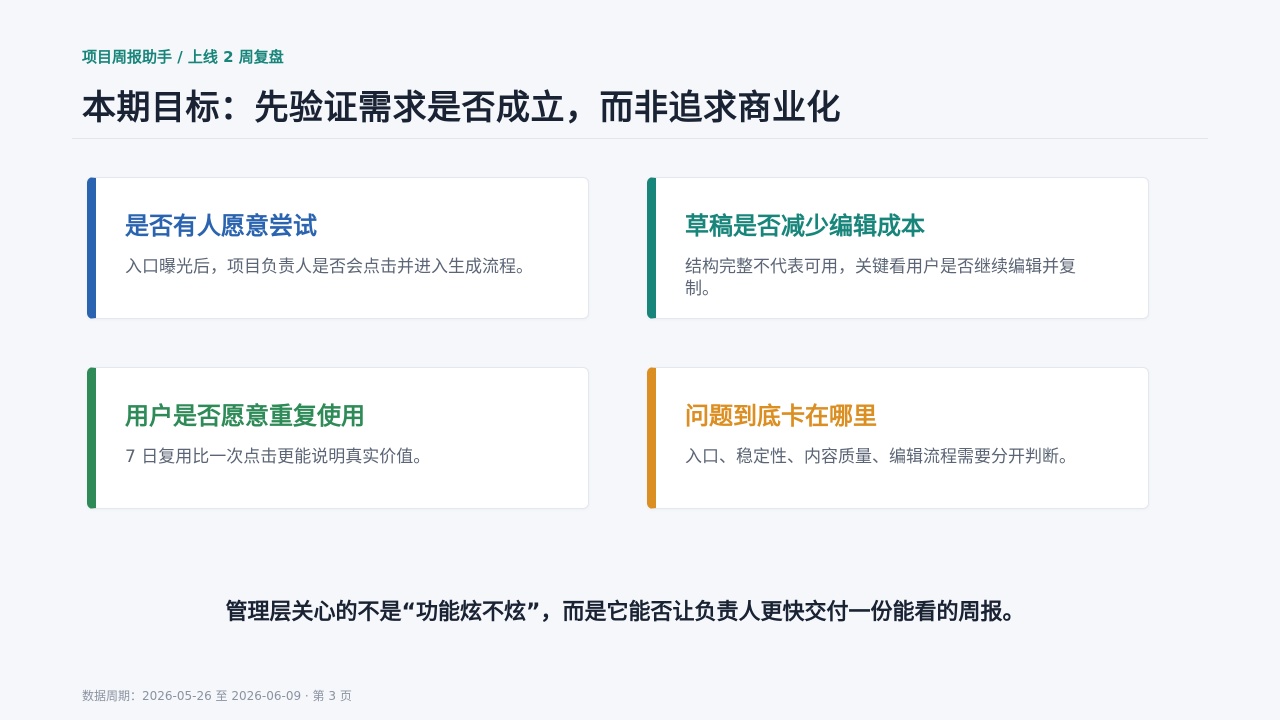  What do you see at coordinates (183, 57) in the screenshot?
I see `breadcrumb: 项目周报助手 / 上线 2 周复盘` at bounding box center [183, 57].